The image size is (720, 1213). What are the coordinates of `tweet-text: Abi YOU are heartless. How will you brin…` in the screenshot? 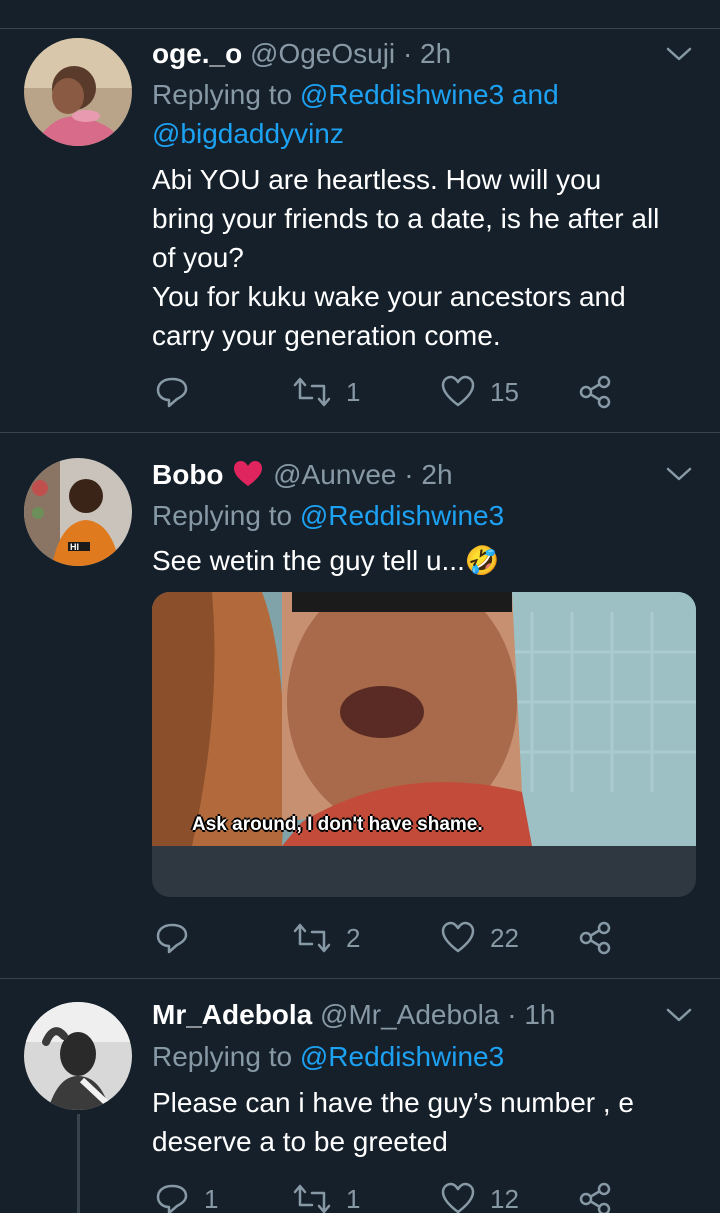 It's located at (424, 257).